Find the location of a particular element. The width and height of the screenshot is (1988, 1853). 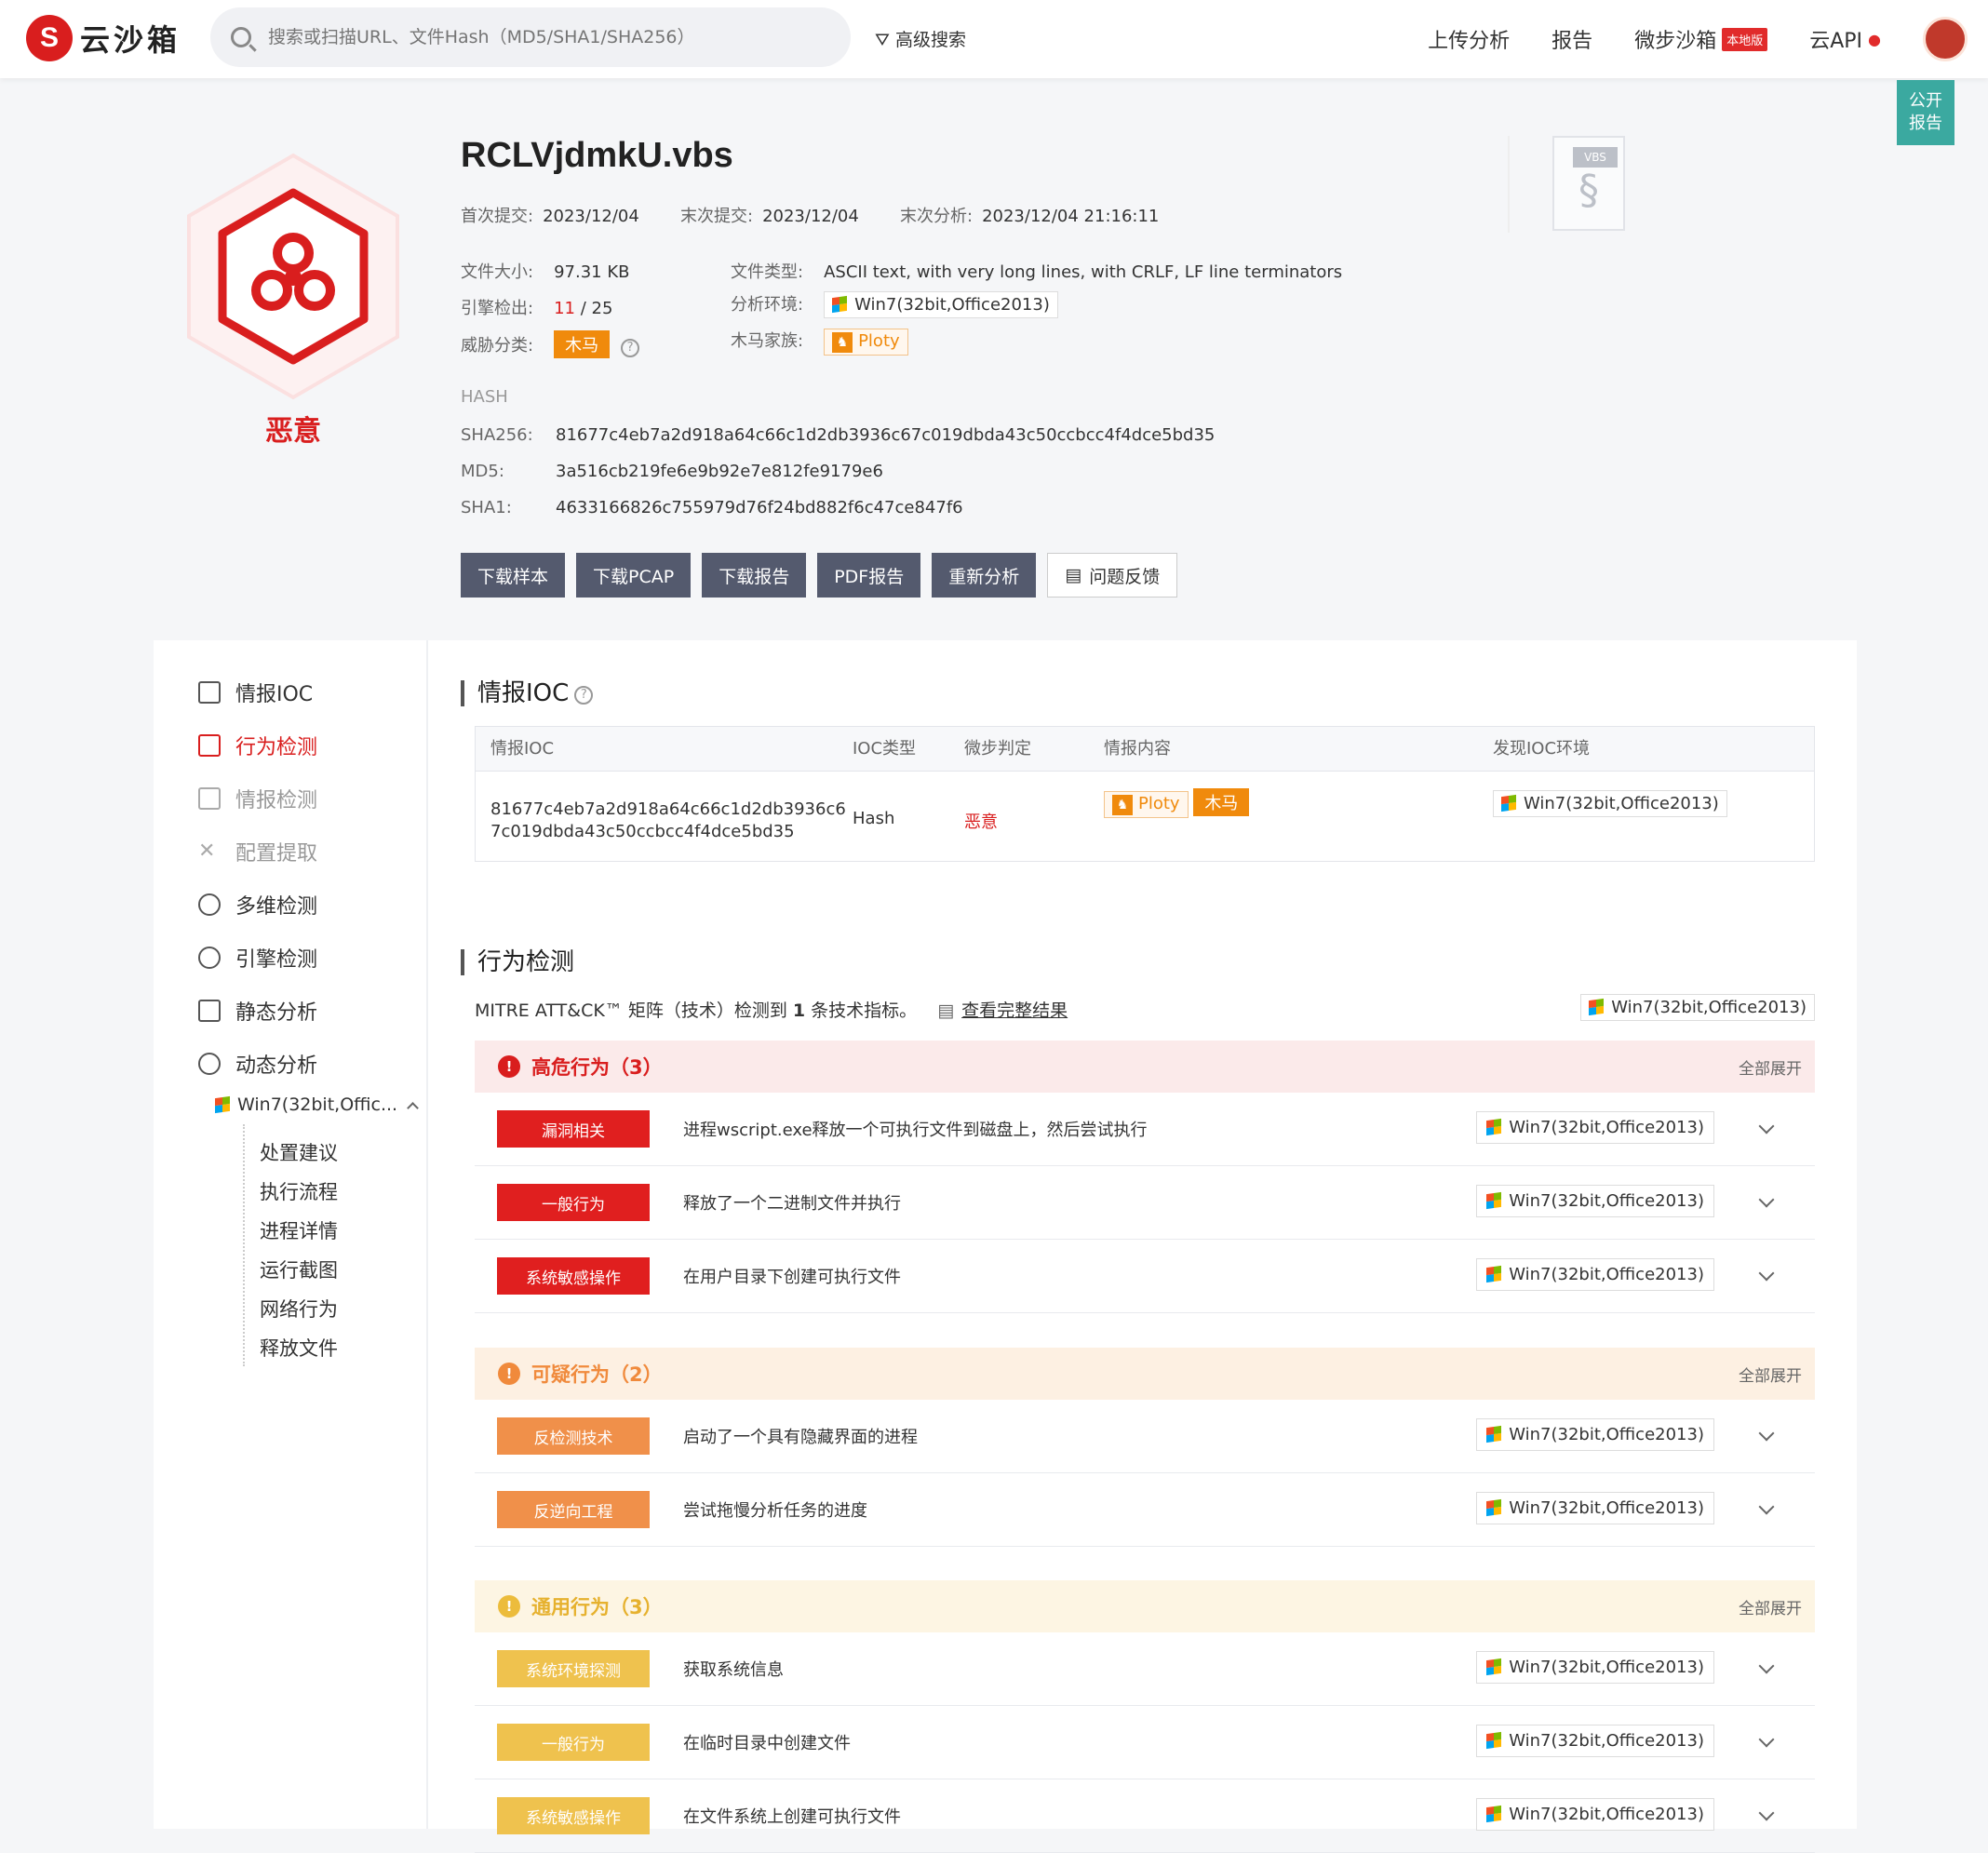

sidebar-sub-advice: 处置建议 is located at coordinates (299, 1152).